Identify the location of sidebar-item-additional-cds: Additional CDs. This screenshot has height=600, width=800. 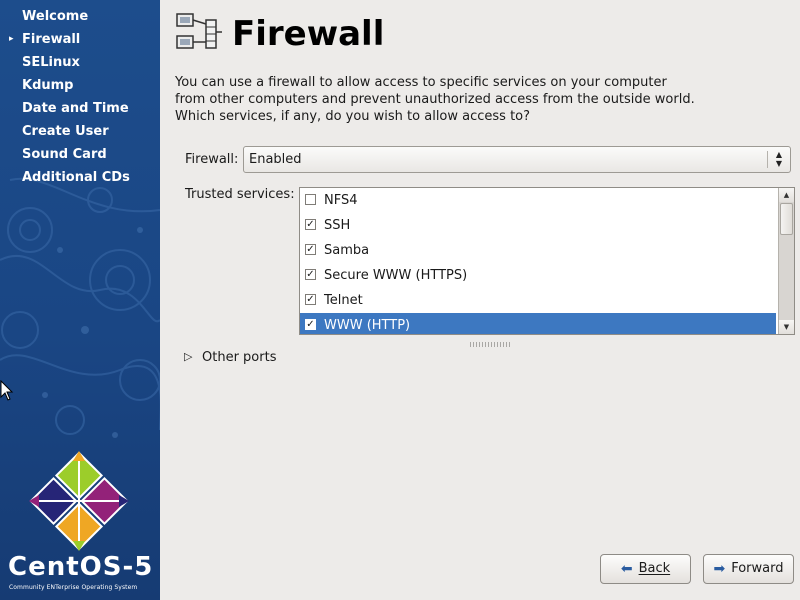
(80, 177).